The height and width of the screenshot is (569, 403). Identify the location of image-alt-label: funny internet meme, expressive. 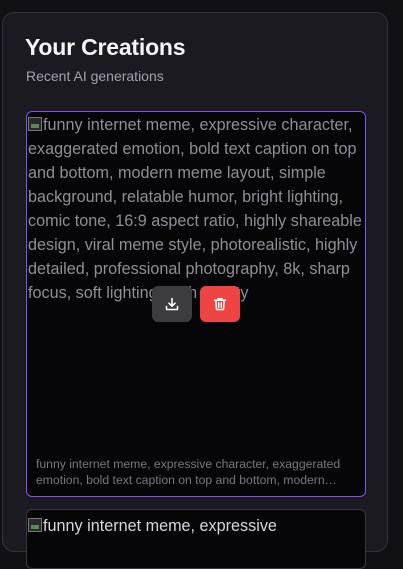
(160, 526).